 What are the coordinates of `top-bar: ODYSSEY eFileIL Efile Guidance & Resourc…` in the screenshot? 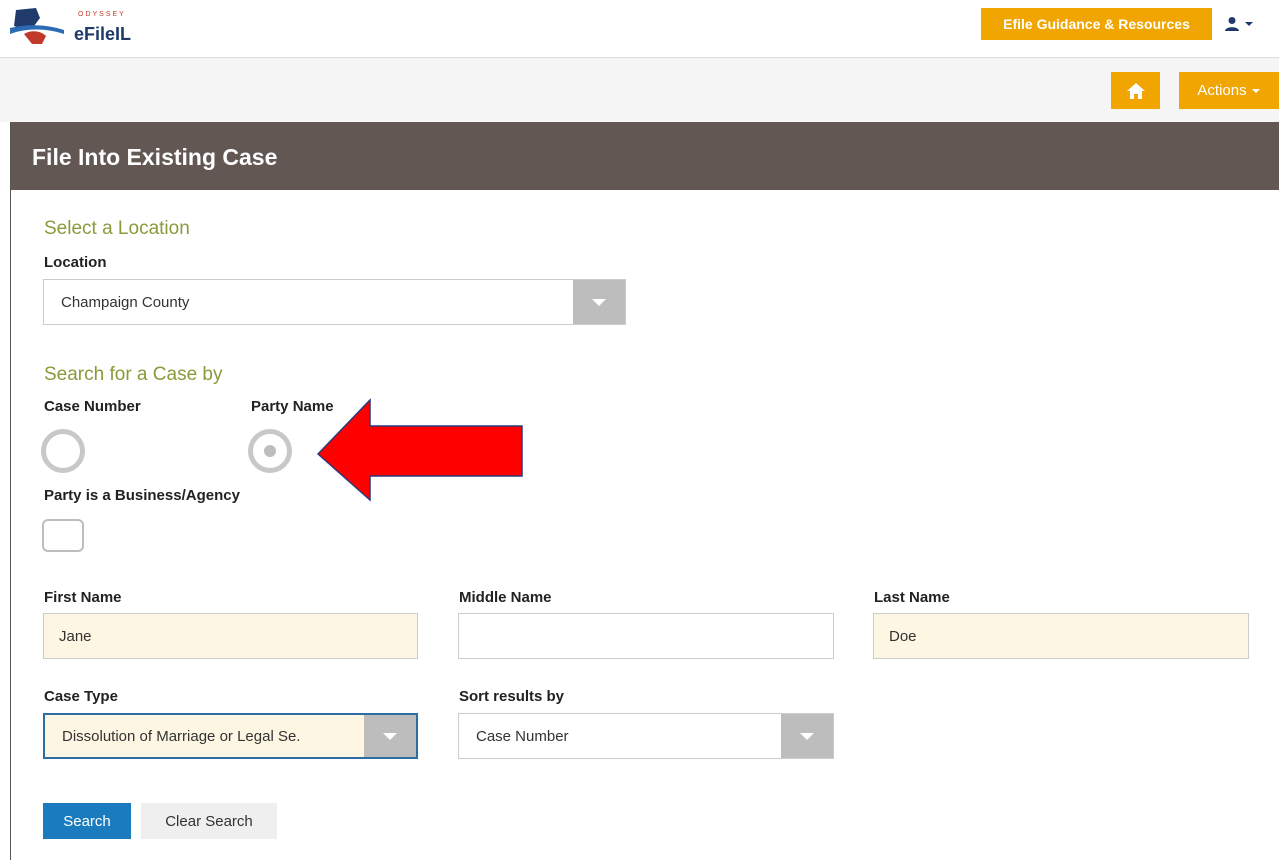 It's located at (639, 29).